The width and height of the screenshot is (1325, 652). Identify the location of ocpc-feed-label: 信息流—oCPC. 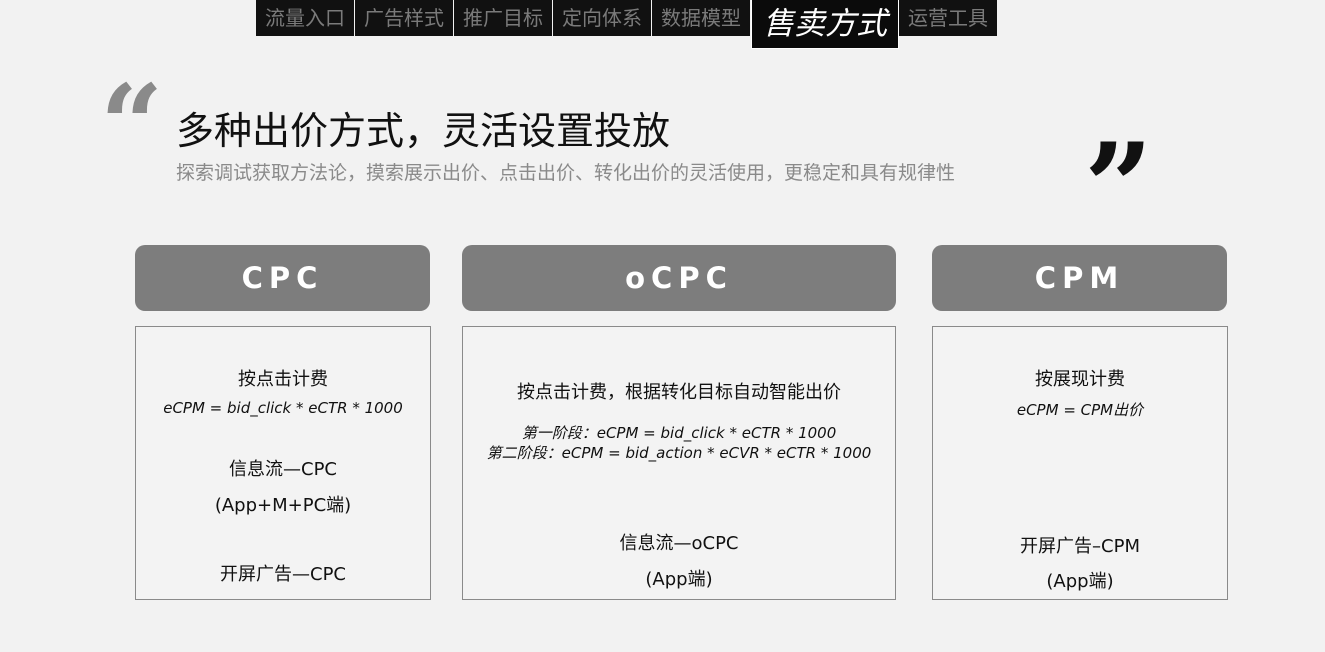
(679, 543).